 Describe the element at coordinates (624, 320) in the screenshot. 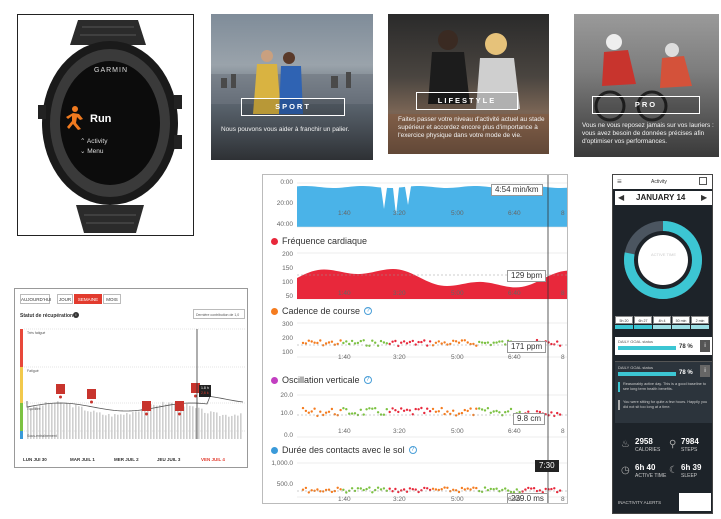

I see `segment-value: 5h 20` at that location.